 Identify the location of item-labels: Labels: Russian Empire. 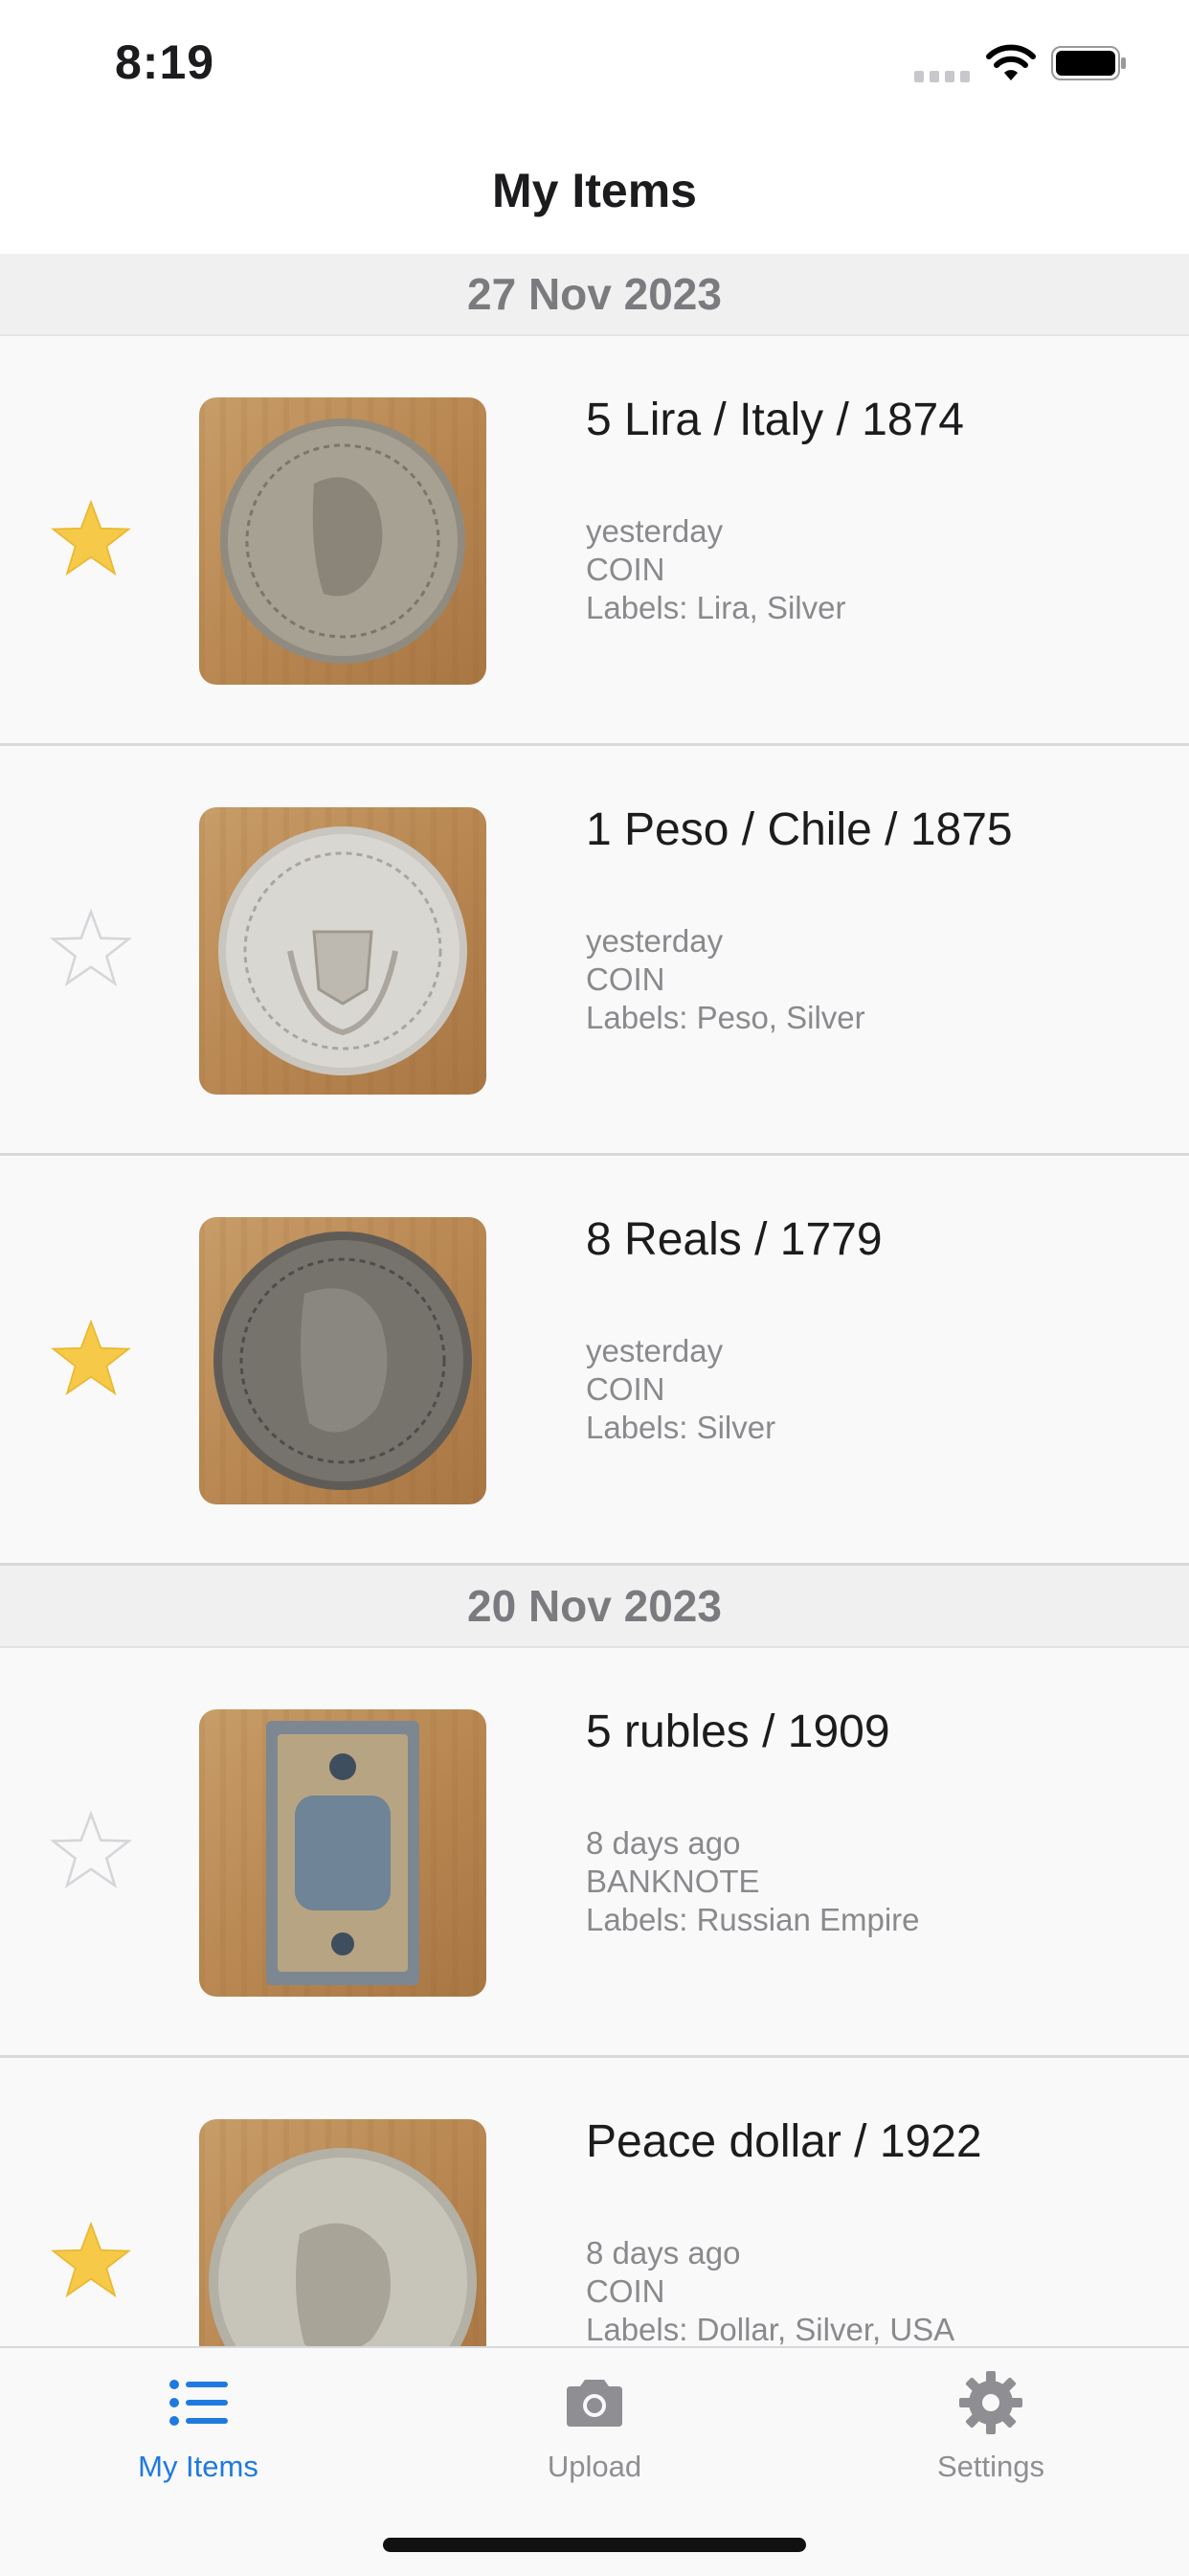
(753, 1919).